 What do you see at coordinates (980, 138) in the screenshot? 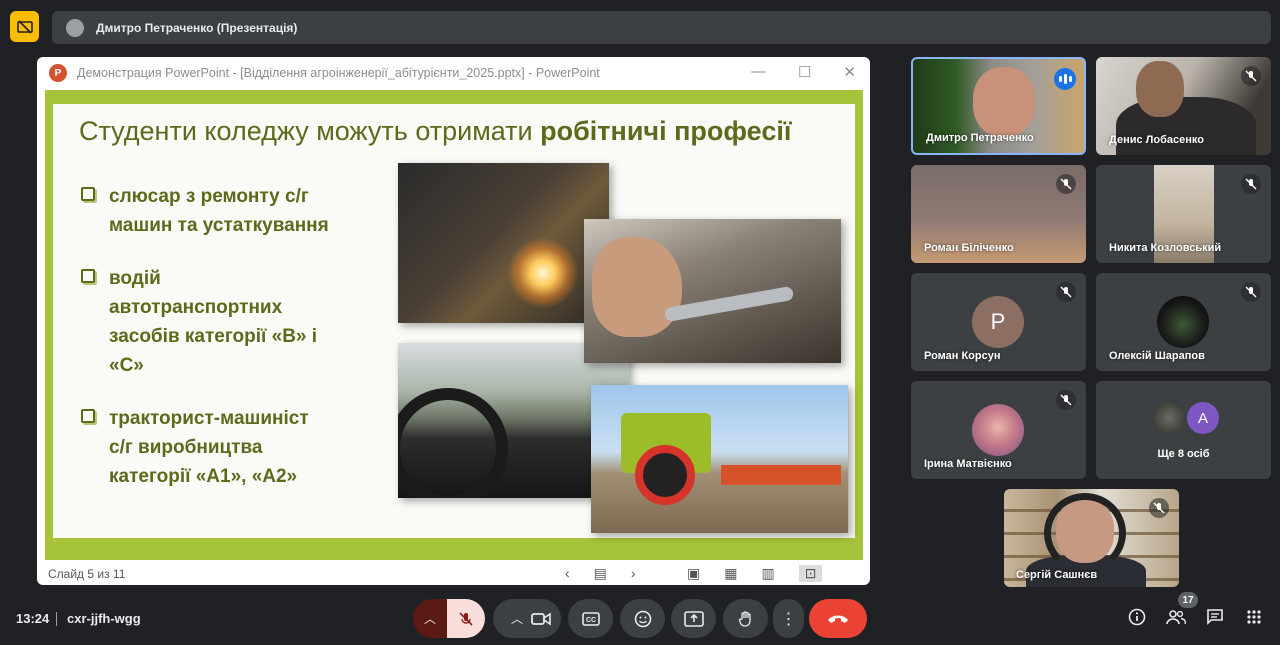
I see `participant-name: Дмитро Петраченко` at bounding box center [980, 138].